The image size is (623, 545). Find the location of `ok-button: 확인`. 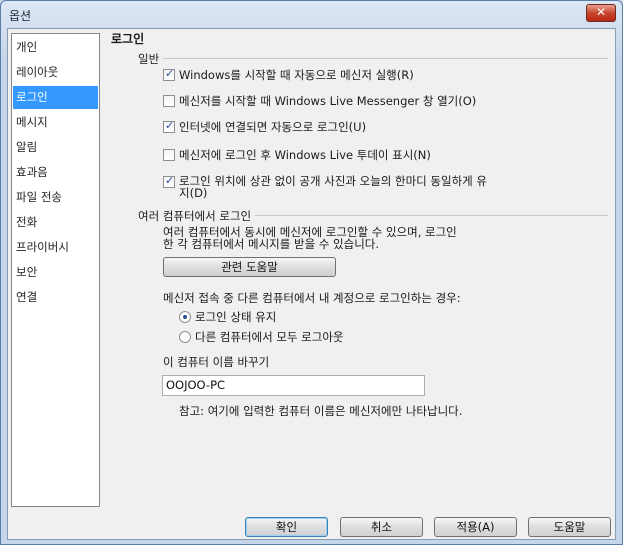

ok-button: 확인 is located at coordinates (286, 527).